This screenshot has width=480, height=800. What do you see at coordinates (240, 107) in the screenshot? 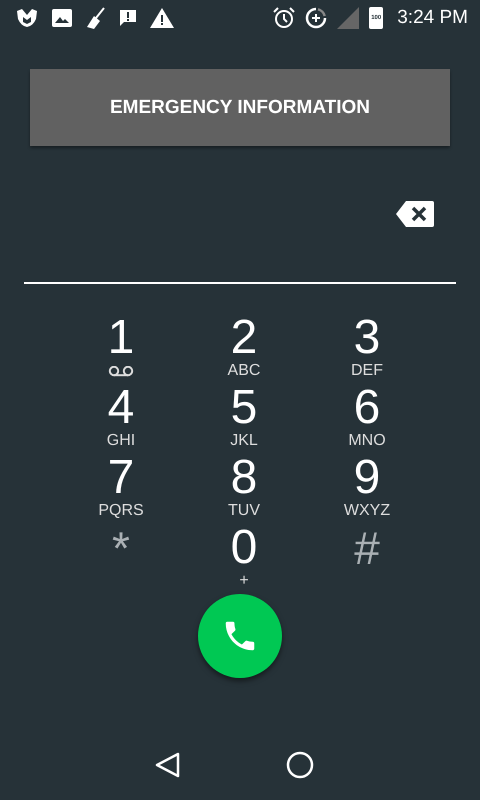
I see `emergency-info-button: EMERGENCY INFORMATION` at bounding box center [240, 107].